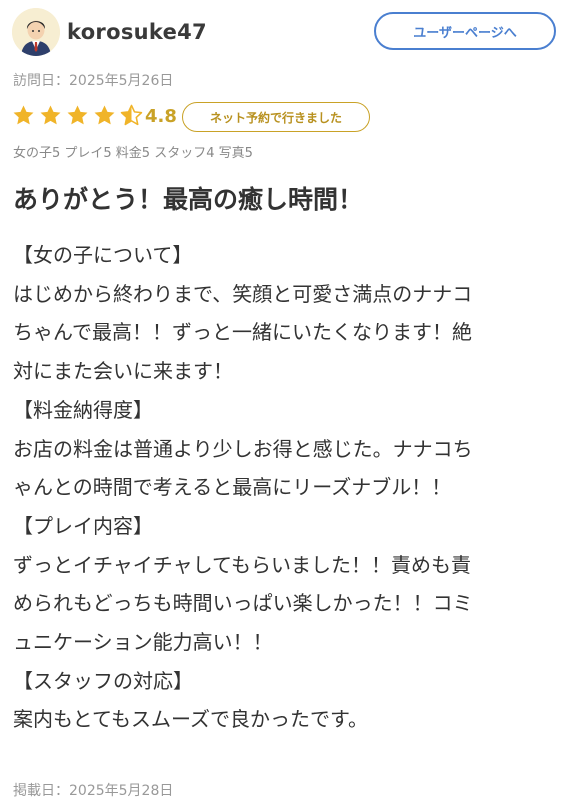  What do you see at coordinates (83, 409) in the screenshot?
I see `section-heading-price: 【料金納得度】` at bounding box center [83, 409].